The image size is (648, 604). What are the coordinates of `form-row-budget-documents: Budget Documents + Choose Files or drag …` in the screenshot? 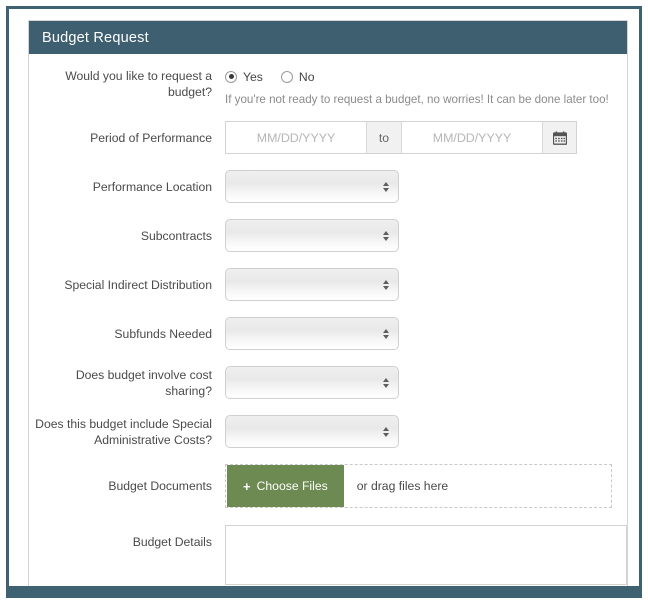 It's located at (328, 486).